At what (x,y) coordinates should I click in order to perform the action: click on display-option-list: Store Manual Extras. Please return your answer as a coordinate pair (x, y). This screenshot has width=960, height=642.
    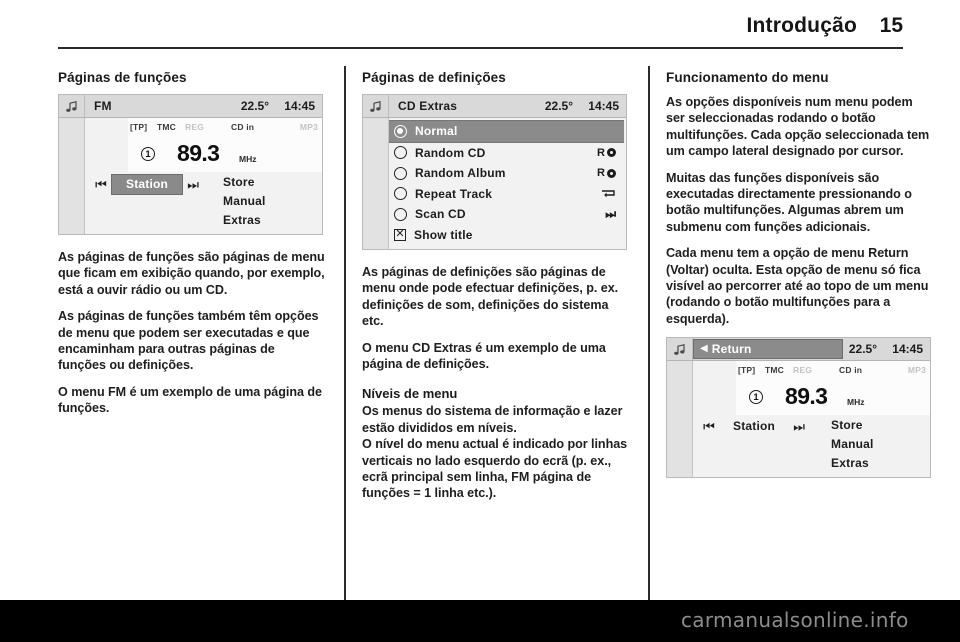
    Looking at the image, I should click on (244, 201).